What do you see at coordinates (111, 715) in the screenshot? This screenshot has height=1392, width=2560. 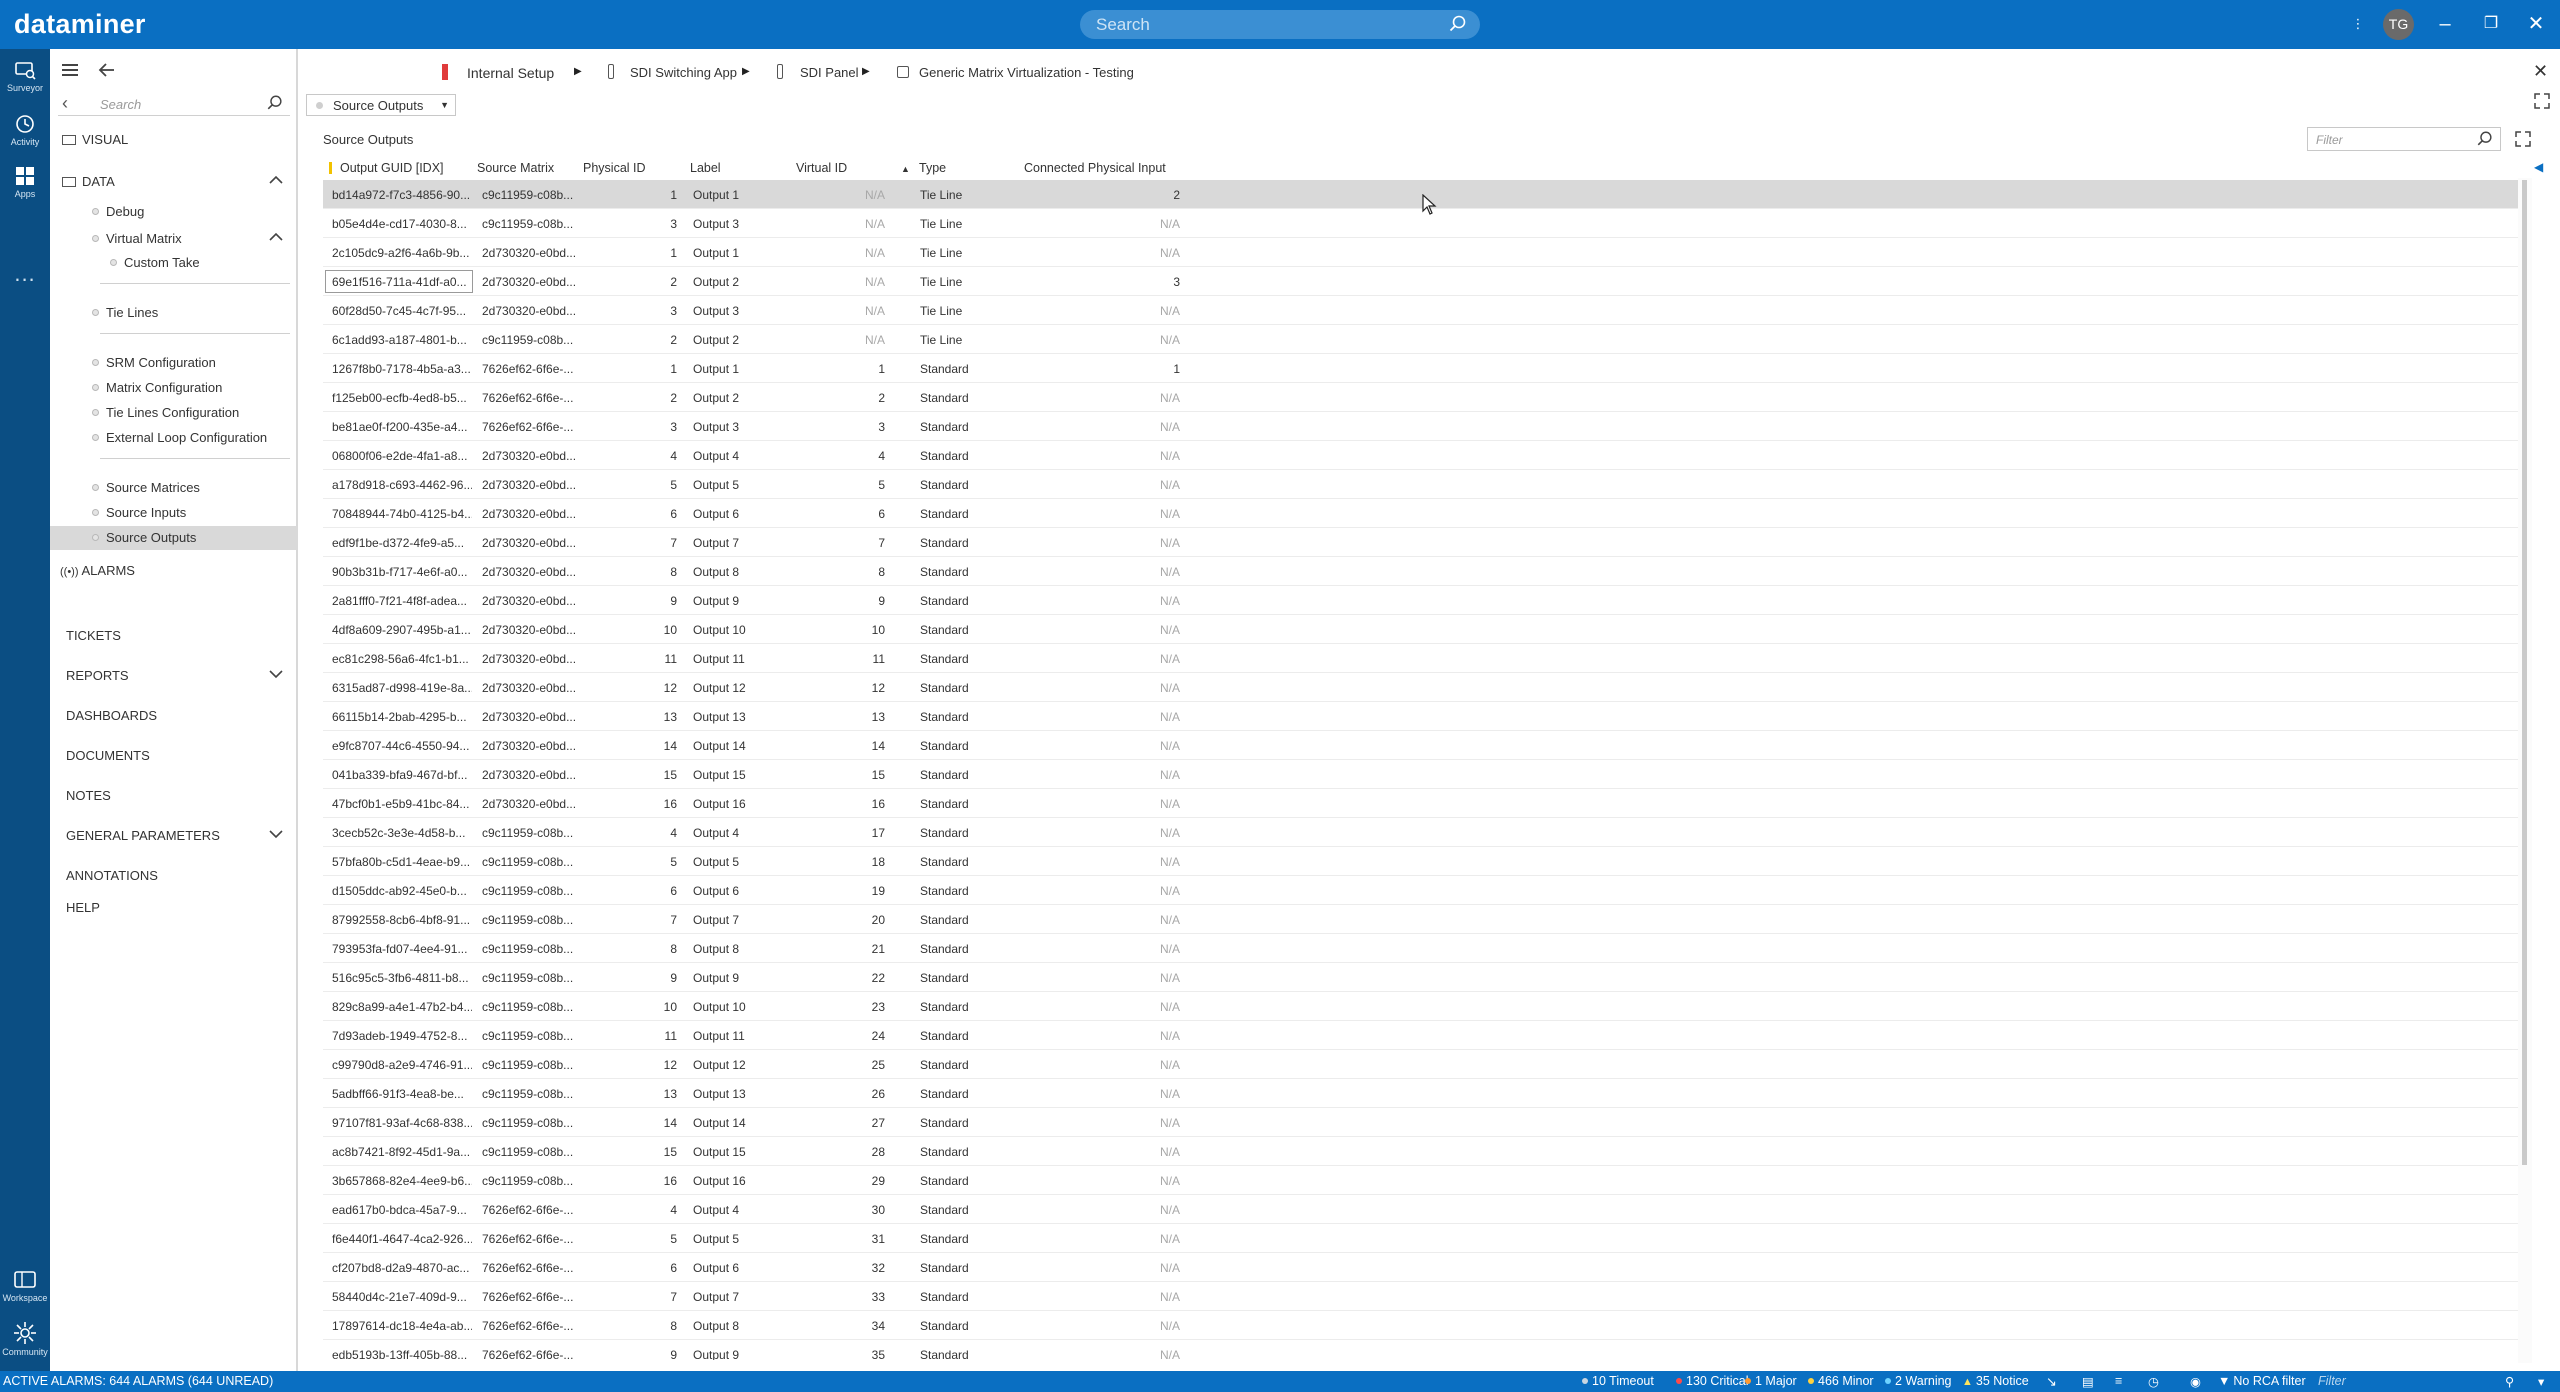 I see `nav-dashboards: DASHBOARDS` at bounding box center [111, 715].